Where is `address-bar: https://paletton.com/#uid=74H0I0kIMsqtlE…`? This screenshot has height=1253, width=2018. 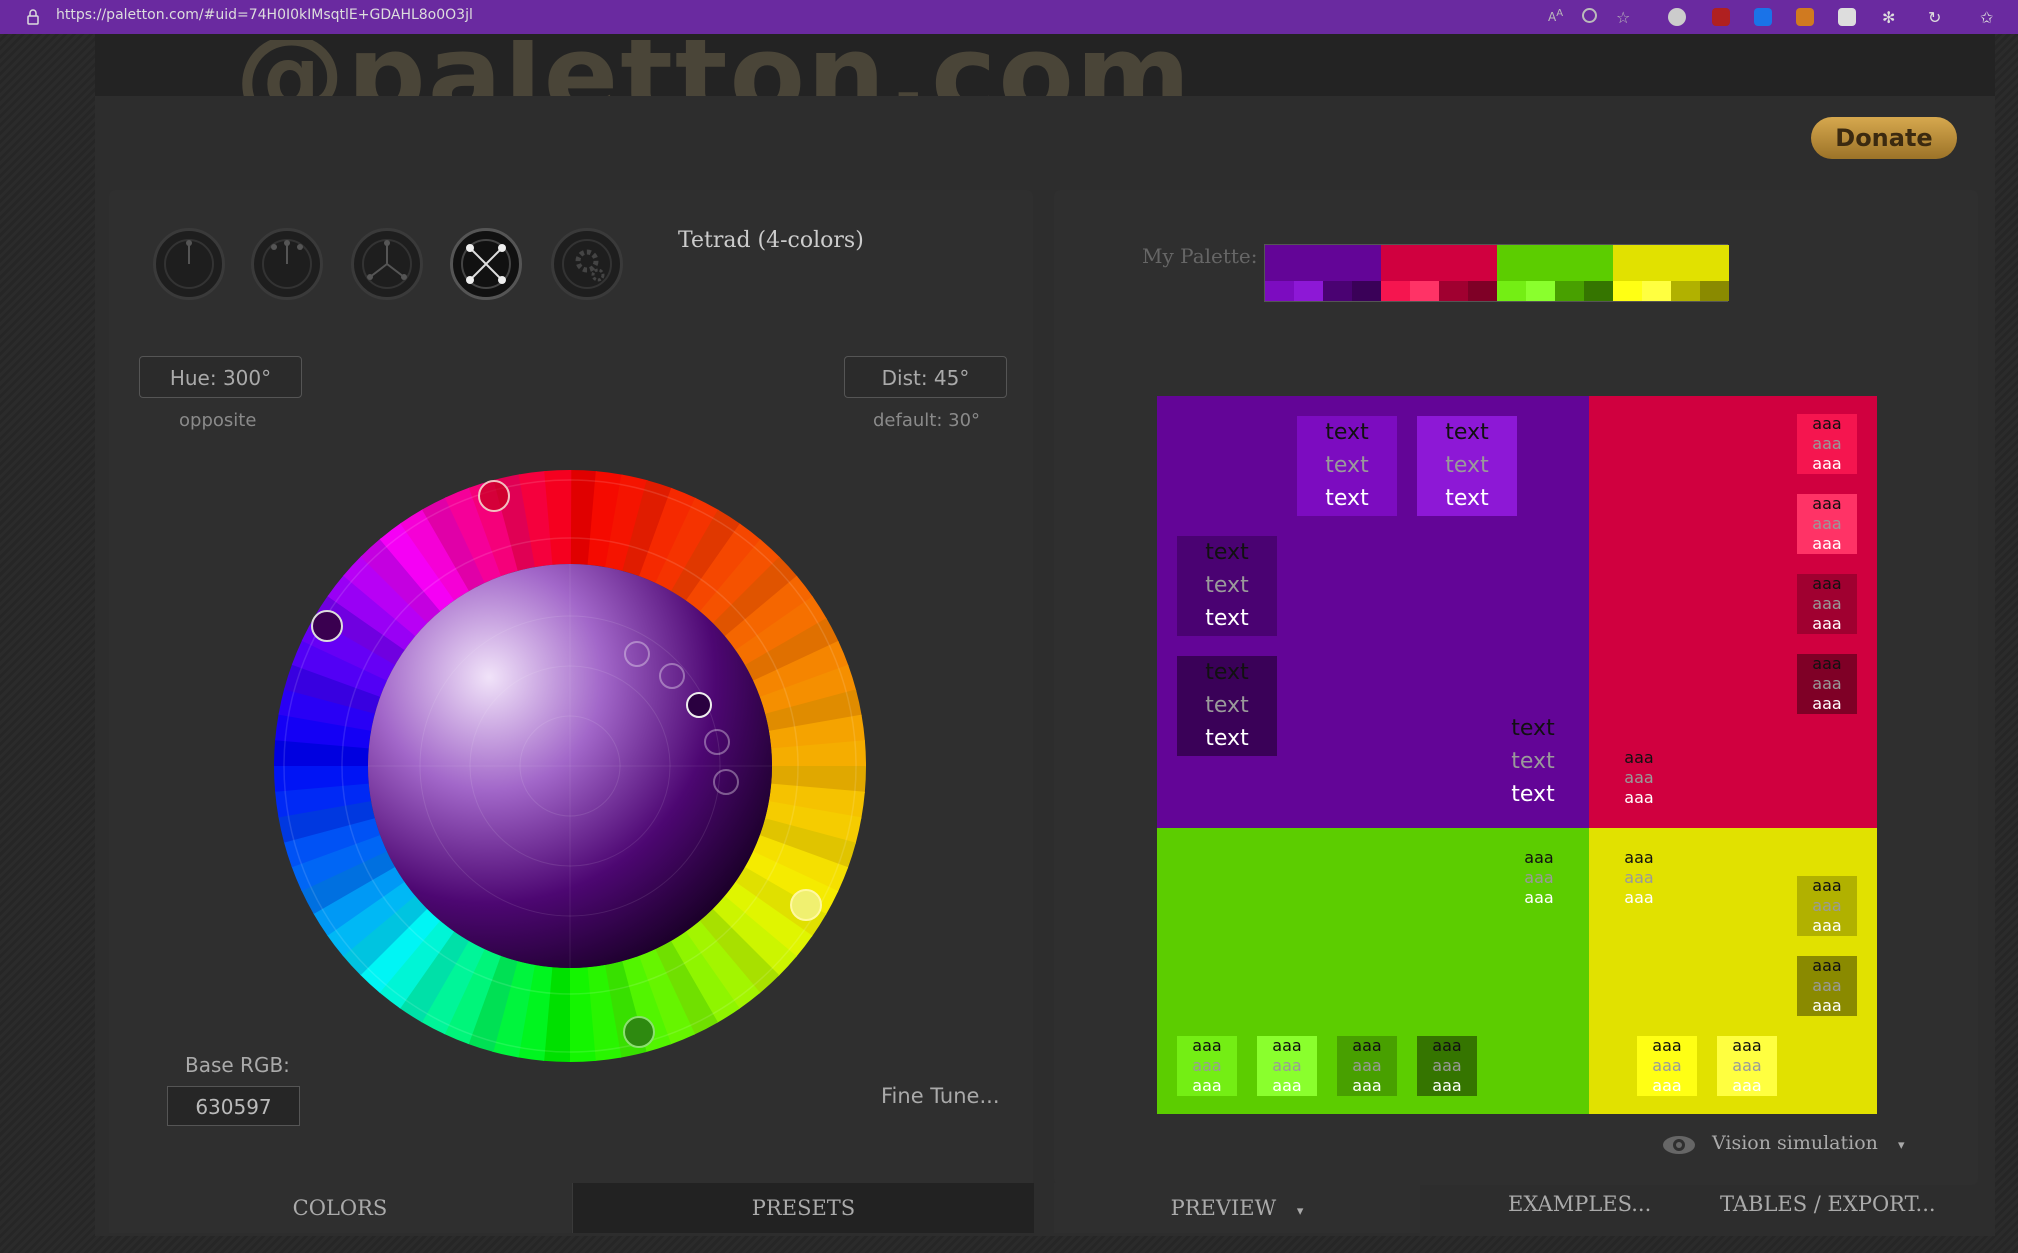
address-bar: https://paletton.com/#uid=74H0I0kIMsqtlE… is located at coordinates (264, 15).